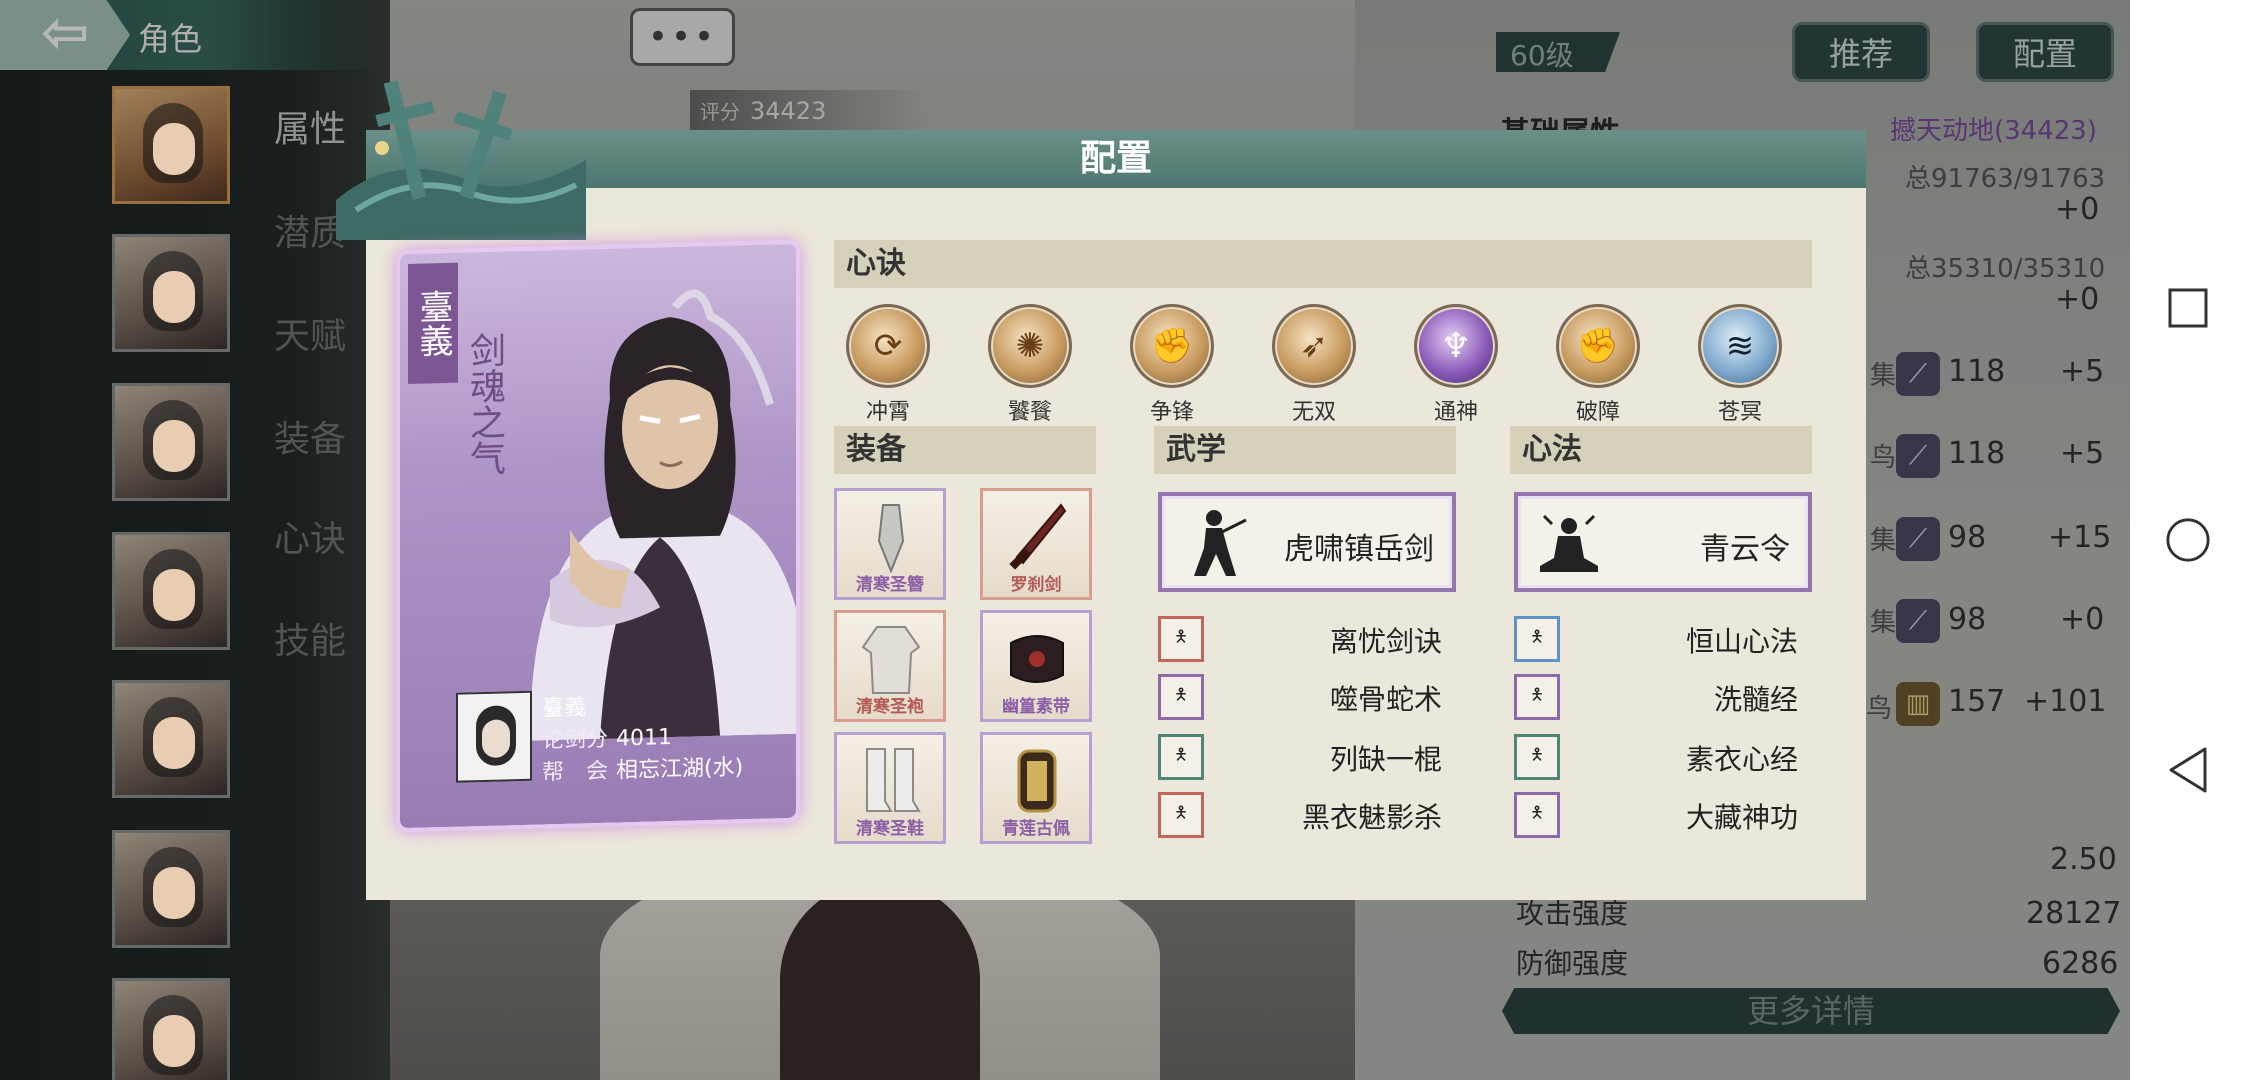  I want to click on method-sub-skill: 🯅 恒山心法, so click(1663, 639).